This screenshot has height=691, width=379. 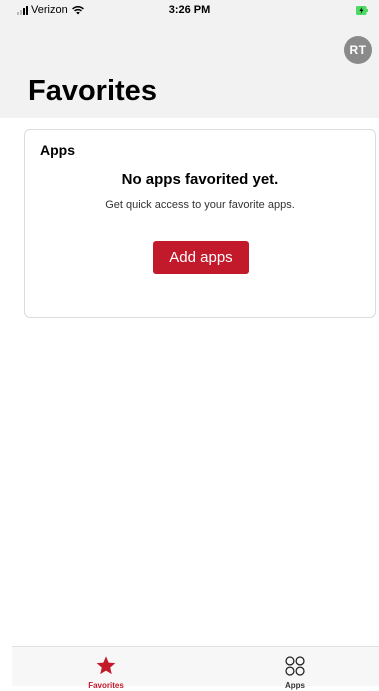 What do you see at coordinates (92, 91) in the screenshot?
I see `page-title: Favorites` at bounding box center [92, 91].